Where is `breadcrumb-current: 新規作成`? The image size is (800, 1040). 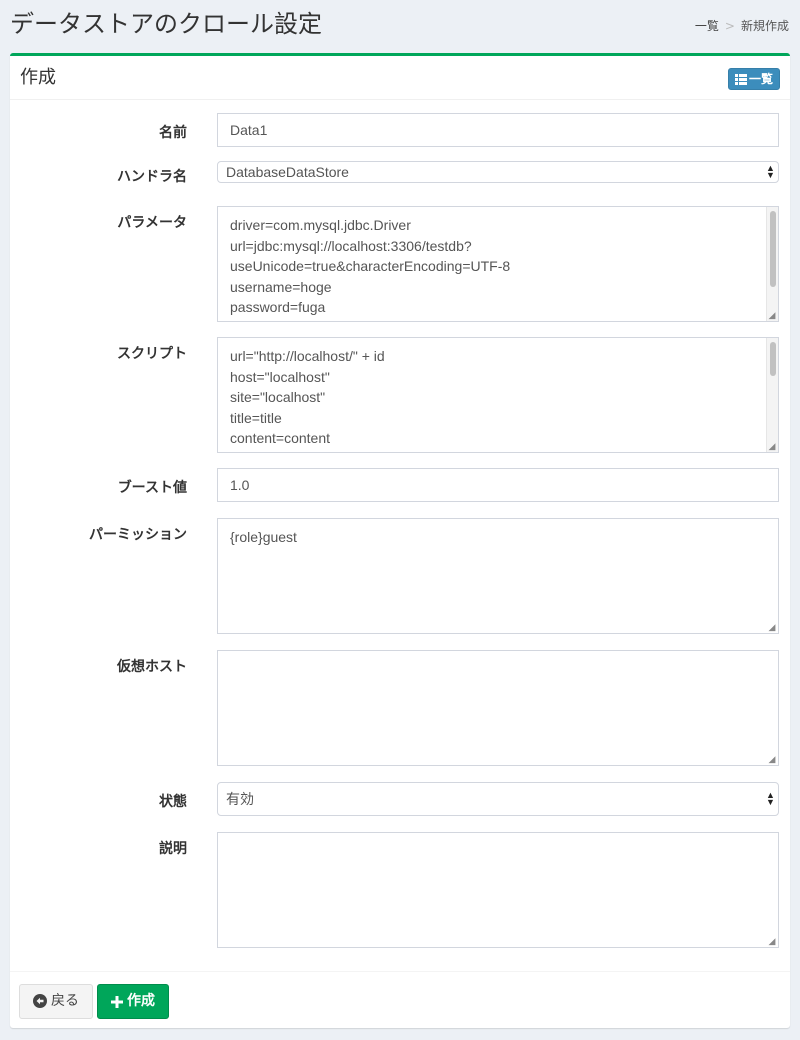 breadcrumb-current: 新規作成 is located at coordinates (764, 26).